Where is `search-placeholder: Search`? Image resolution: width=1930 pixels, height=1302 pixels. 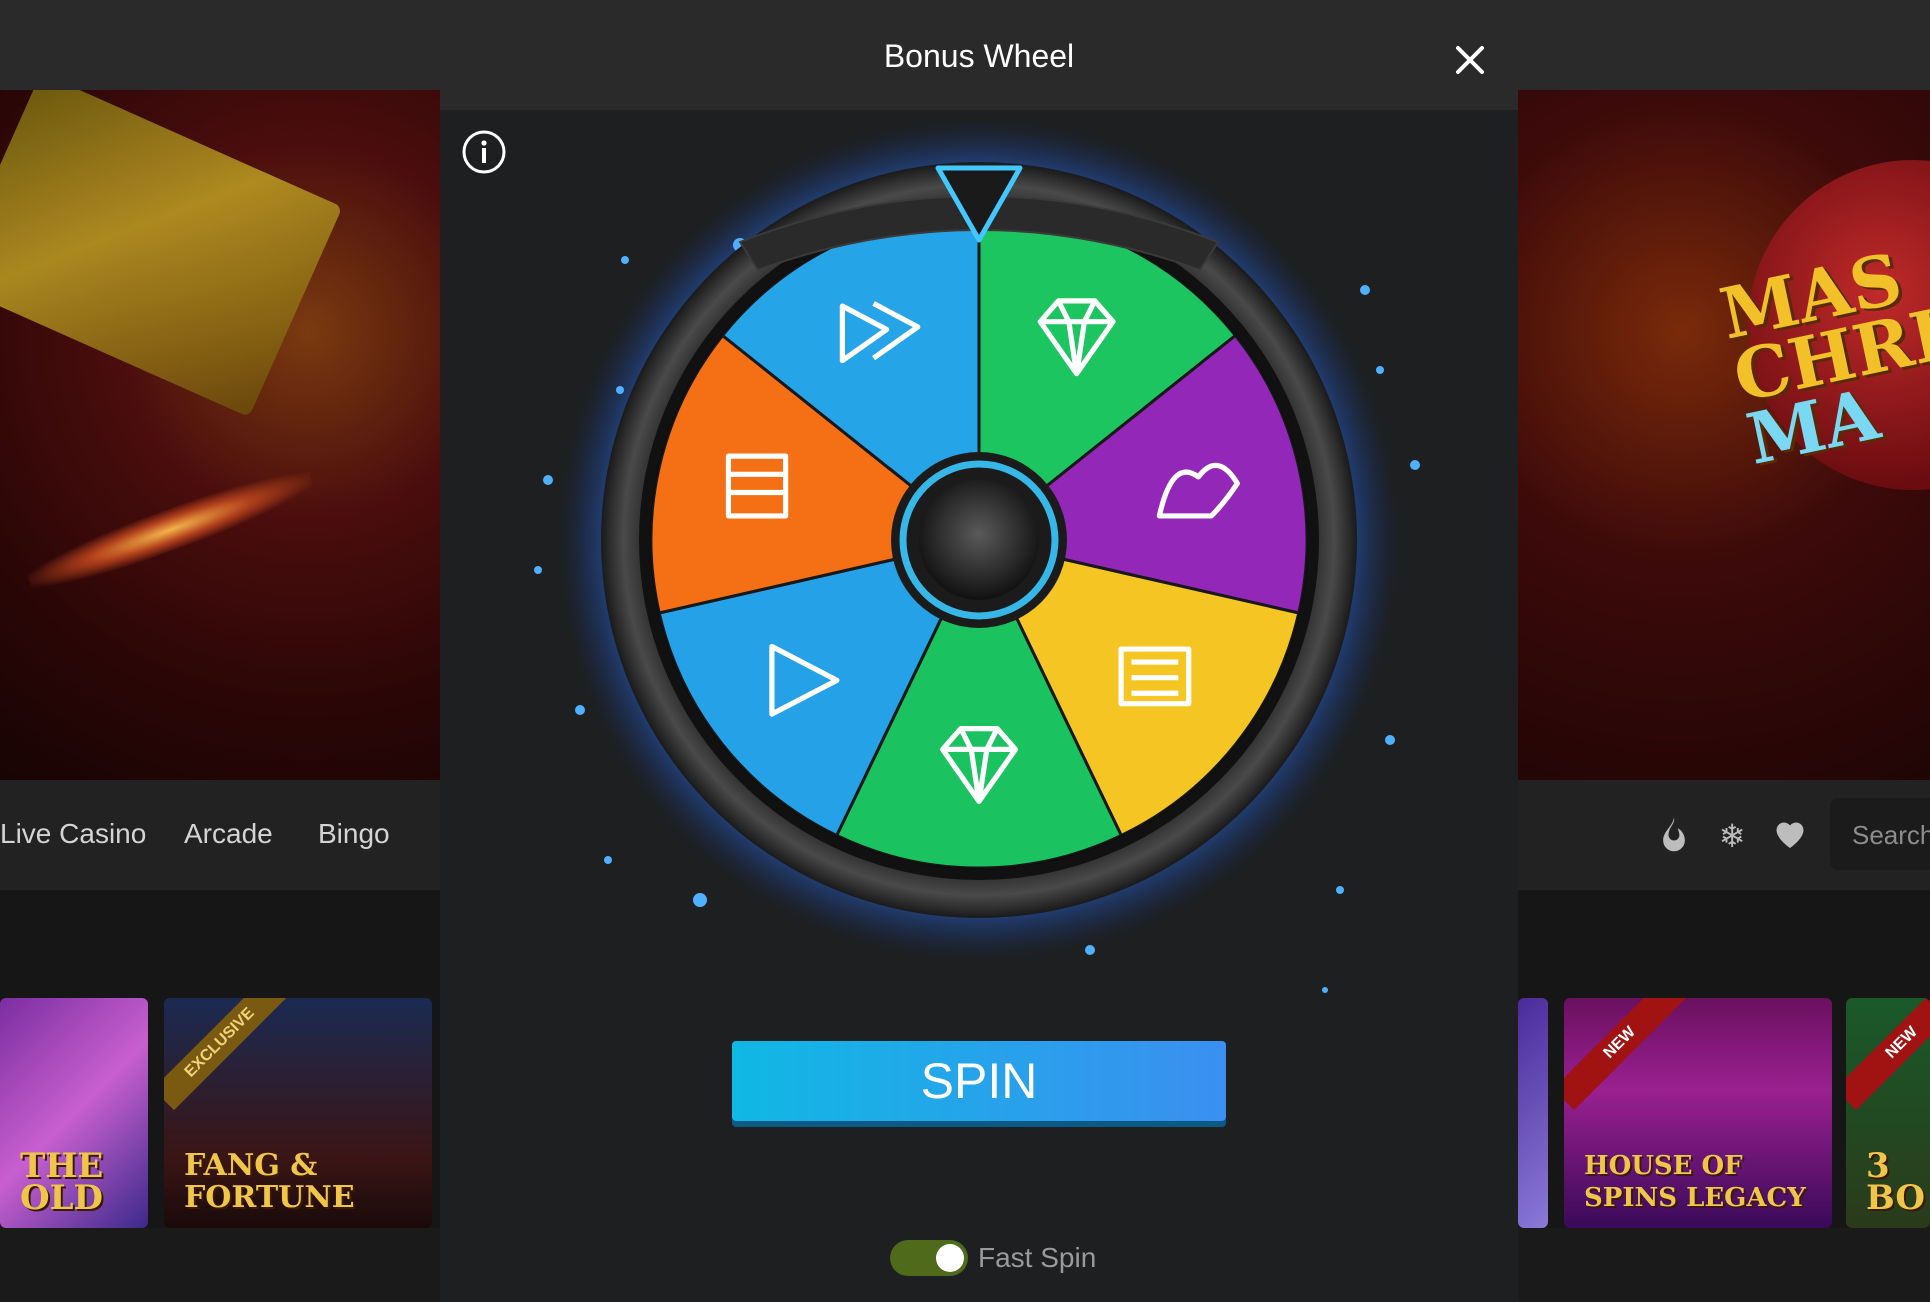
search-placeholder: Search is located at coordinates (1891, 835).